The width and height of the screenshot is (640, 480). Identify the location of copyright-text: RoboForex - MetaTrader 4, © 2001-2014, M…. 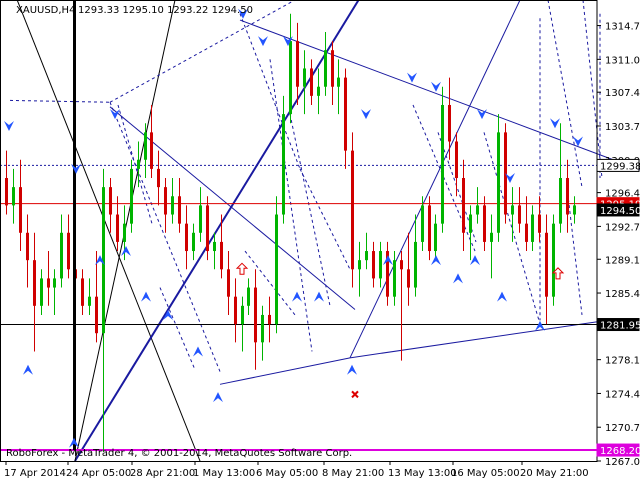
(179, 453).